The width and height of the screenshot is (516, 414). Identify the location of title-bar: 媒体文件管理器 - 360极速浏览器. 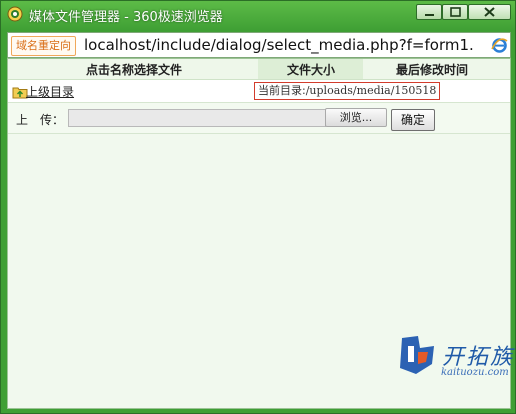
(258, 15).